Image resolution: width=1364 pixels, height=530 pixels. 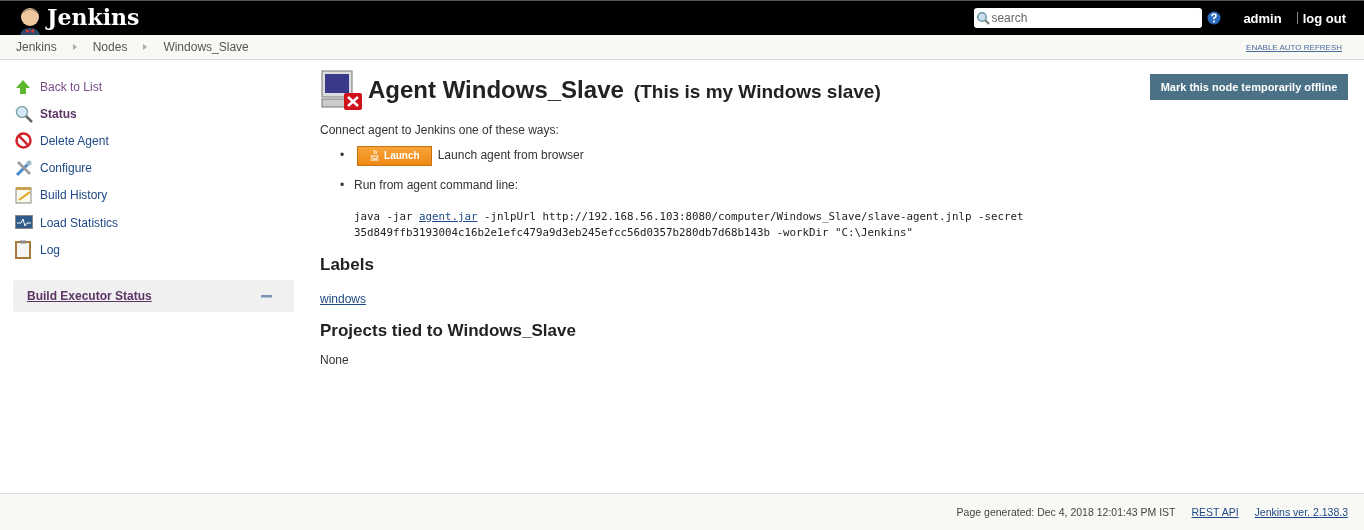 I want to click on sidebar-link: Build History, so click(x=74, y=195).